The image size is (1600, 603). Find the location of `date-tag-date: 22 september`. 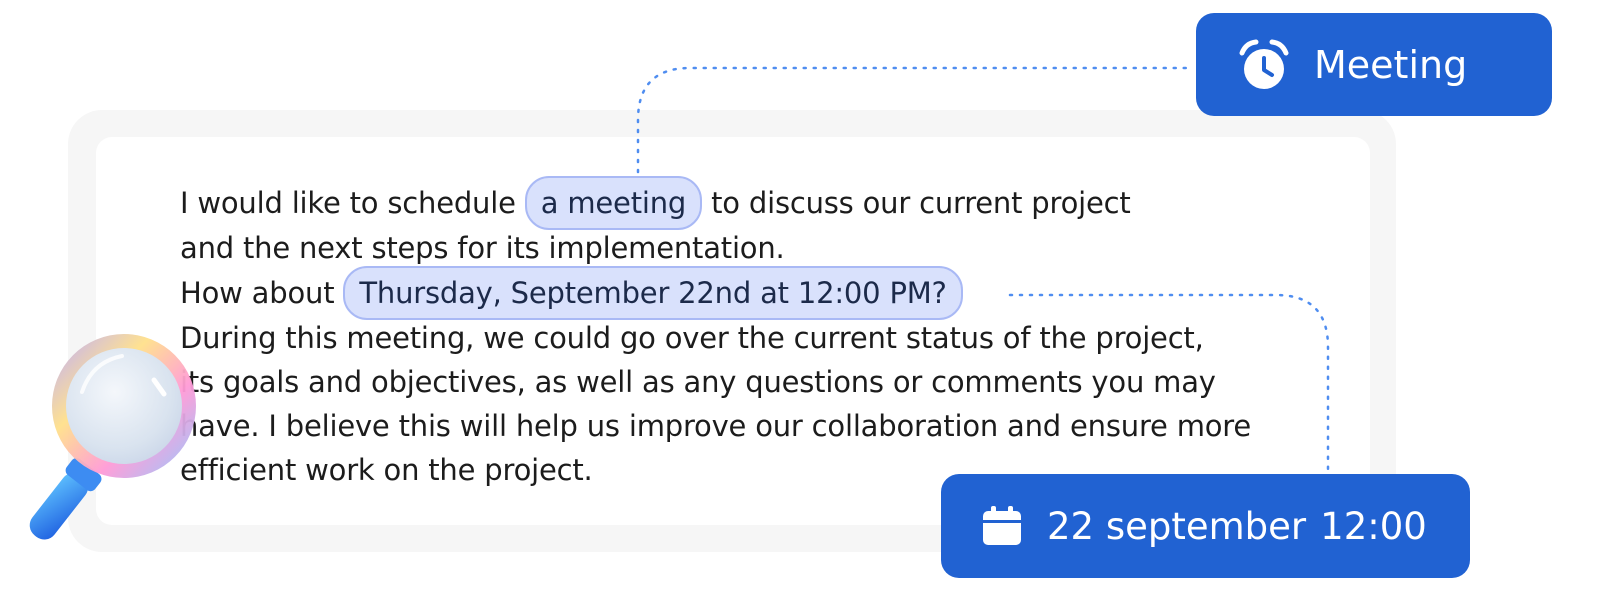

date-tag-date: 22 september is located at coordinates (1177, 526).